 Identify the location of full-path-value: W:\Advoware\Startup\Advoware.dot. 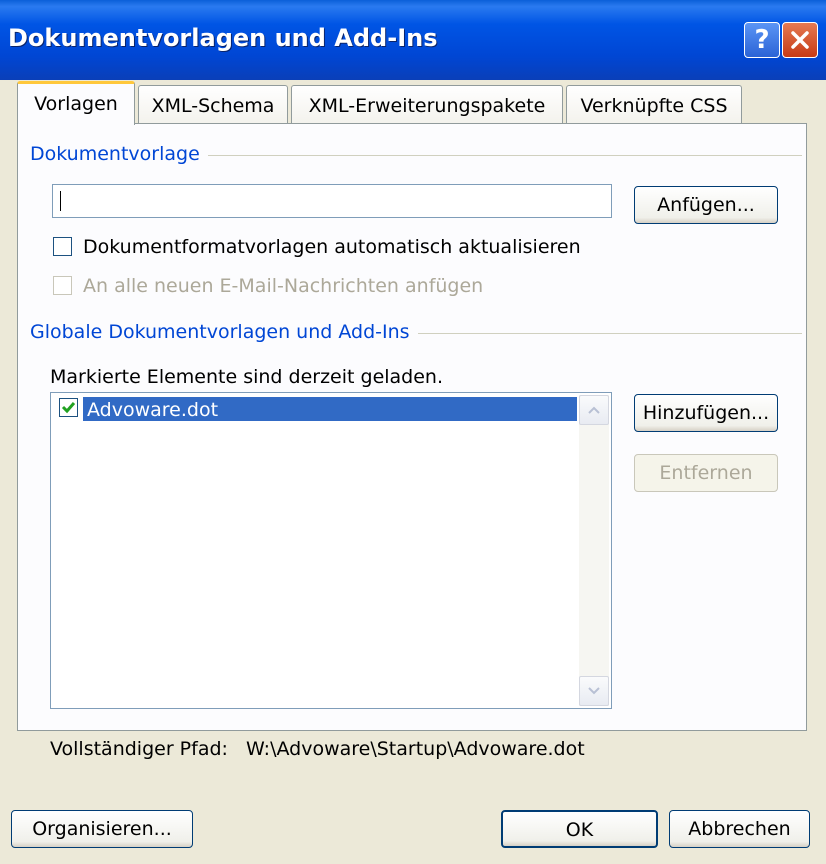
(415, 749).